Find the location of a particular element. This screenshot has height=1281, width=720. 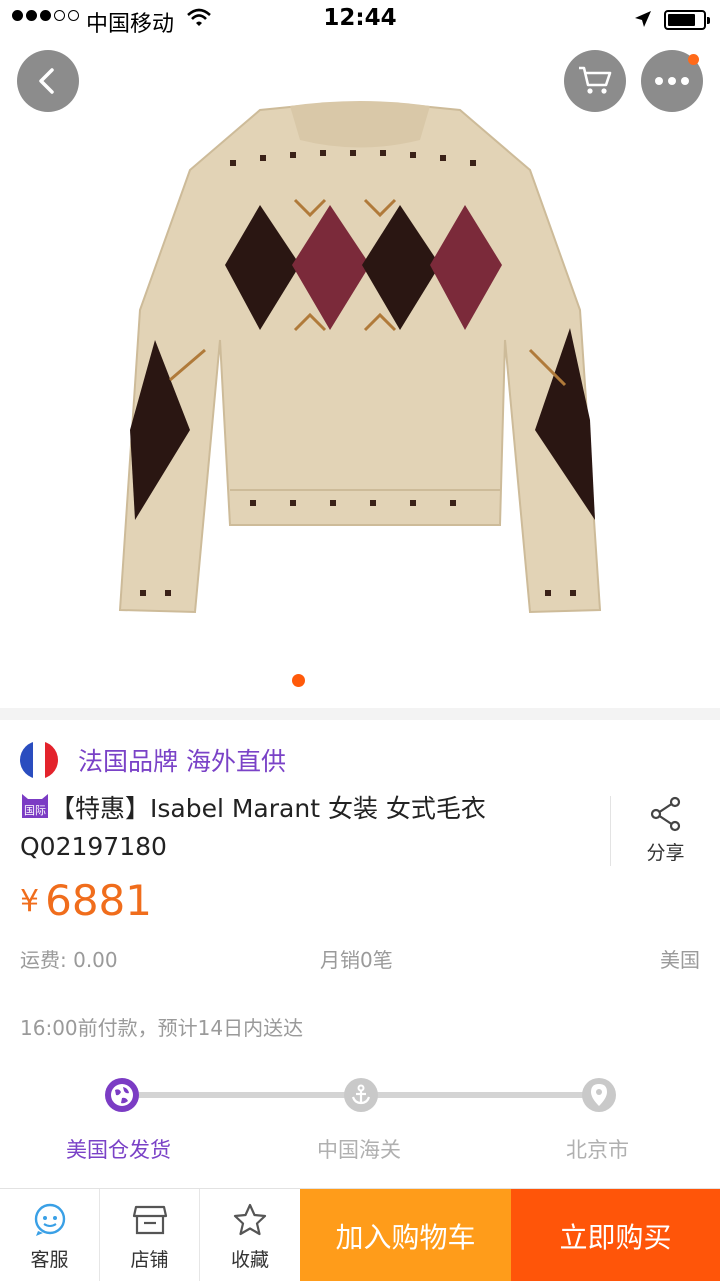

origin-country: 美国 is located at coordinates (680, 960).